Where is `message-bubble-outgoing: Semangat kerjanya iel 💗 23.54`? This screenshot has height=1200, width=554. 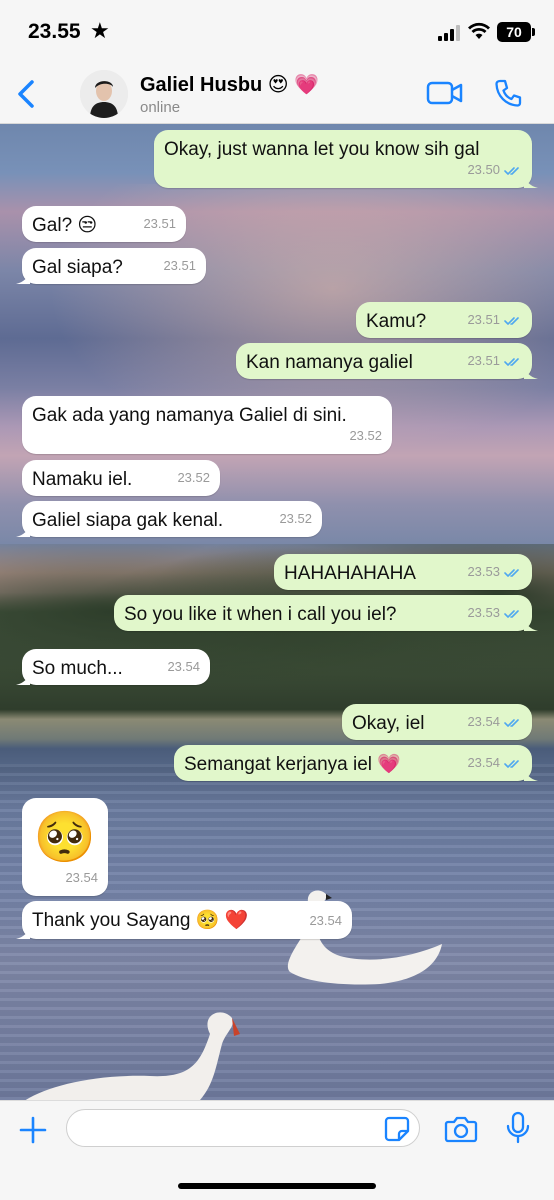
message-bubble-outgoing: Semangat kerjanya iel 💗 23.54 is located at coordinates (356, 763).